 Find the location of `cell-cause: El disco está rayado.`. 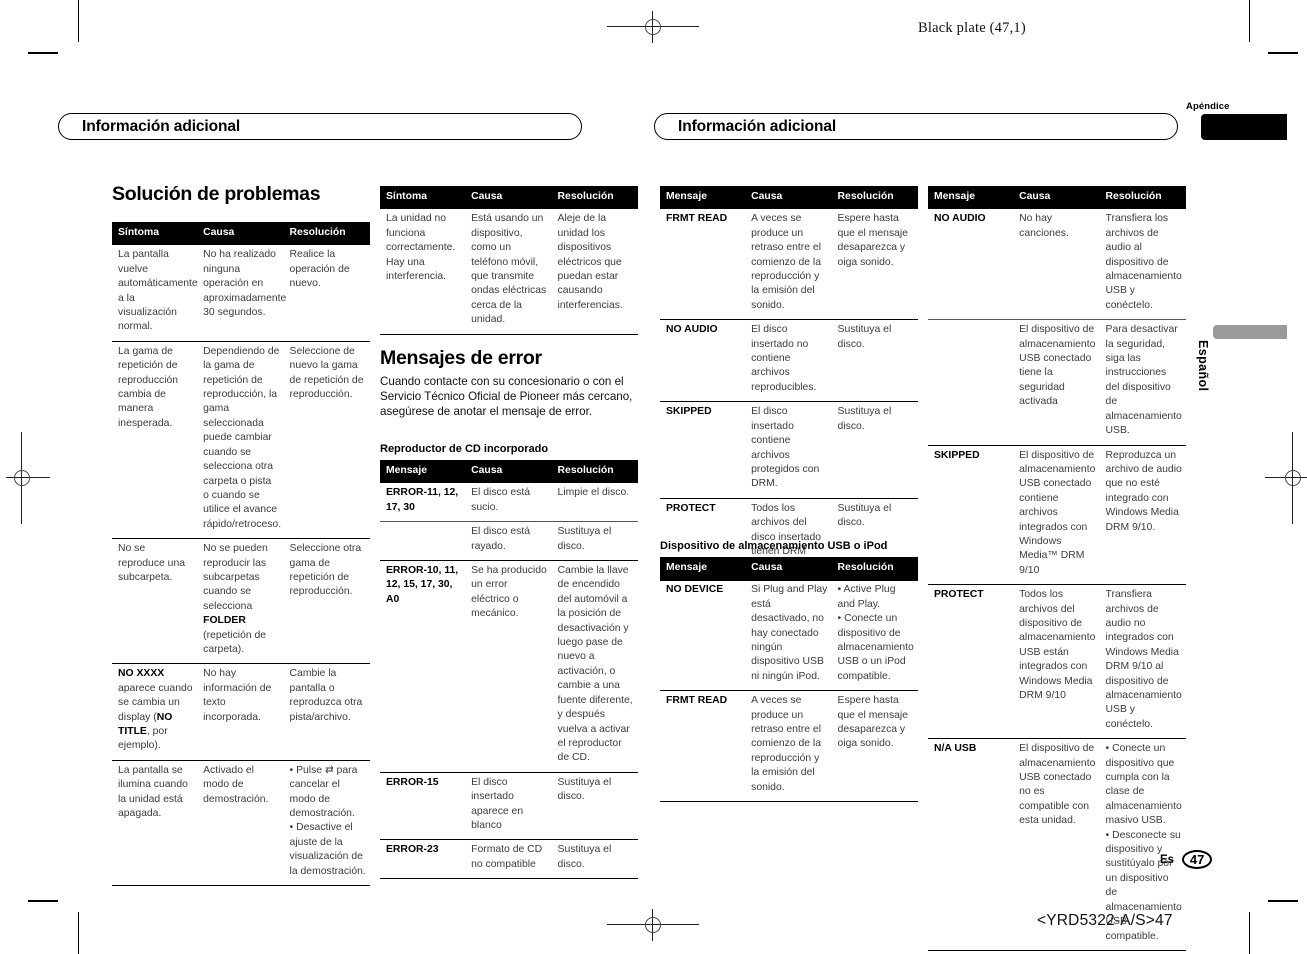

cell-cause: El disco está rayado. is located at coordinates (508, 541).